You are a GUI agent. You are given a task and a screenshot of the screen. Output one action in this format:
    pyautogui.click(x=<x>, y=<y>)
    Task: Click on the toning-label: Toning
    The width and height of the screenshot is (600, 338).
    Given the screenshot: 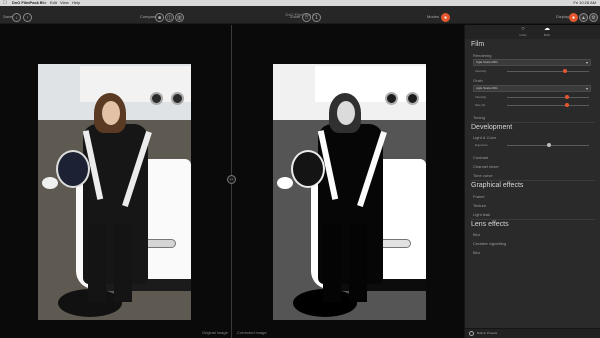 What is the action you would take?
    pyautogui.click(x=479, y=117)
    